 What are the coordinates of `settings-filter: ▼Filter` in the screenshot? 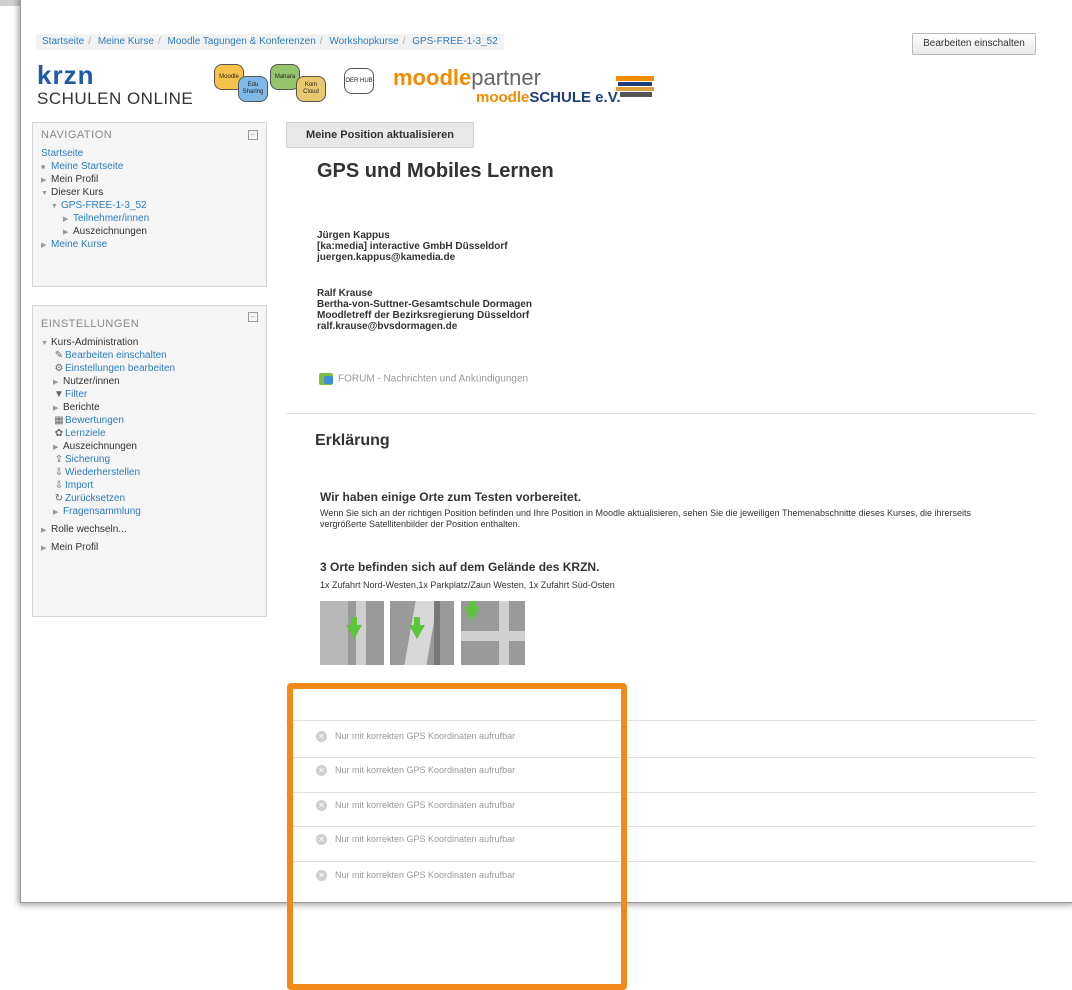 It's located at (159, 394).